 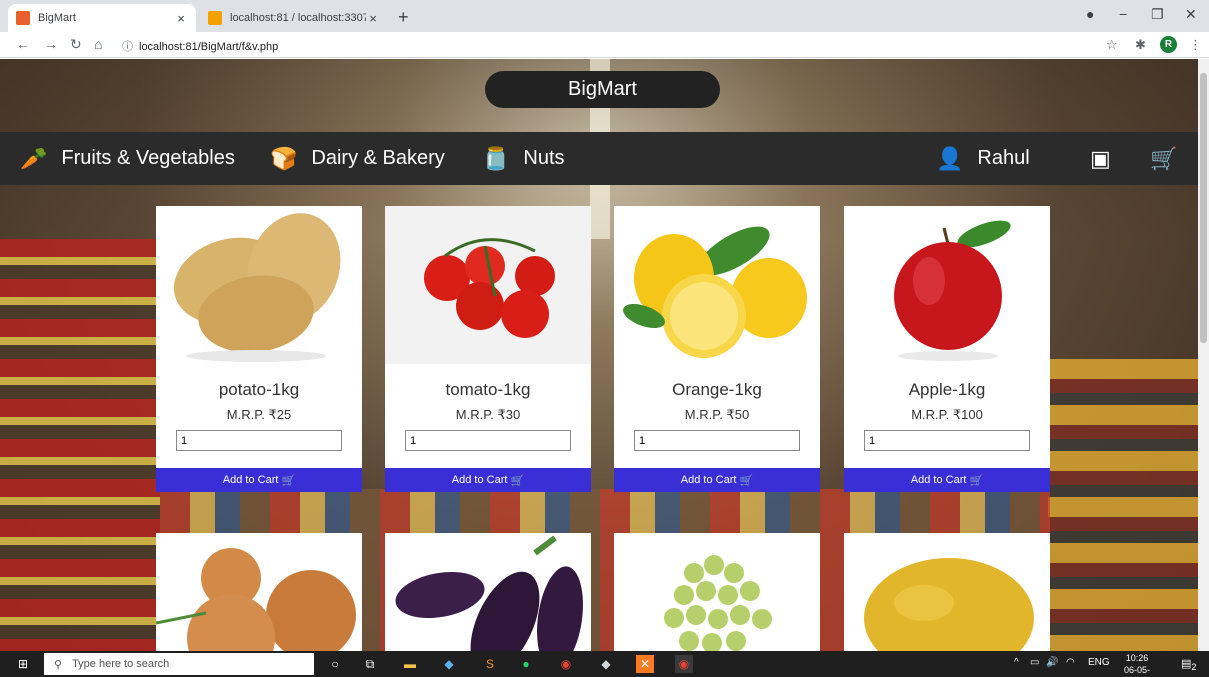 I want to click on carrot-icon: 🥕, so click(x=34, y=158).